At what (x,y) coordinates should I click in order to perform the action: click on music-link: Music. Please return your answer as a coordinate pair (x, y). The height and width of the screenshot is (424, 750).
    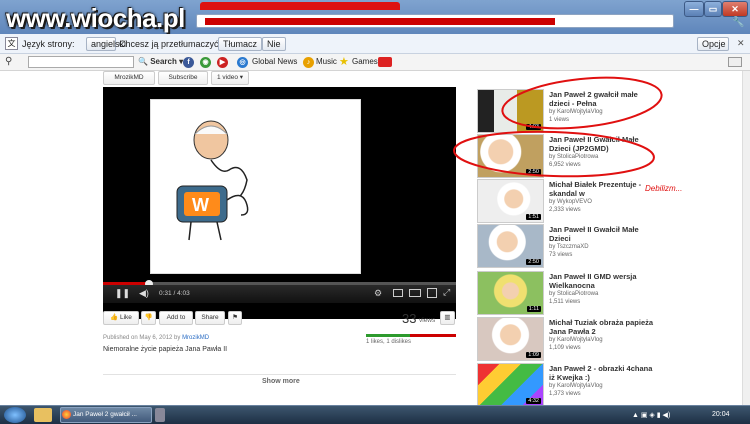
    Looking at the image, I should click on (326, 61).